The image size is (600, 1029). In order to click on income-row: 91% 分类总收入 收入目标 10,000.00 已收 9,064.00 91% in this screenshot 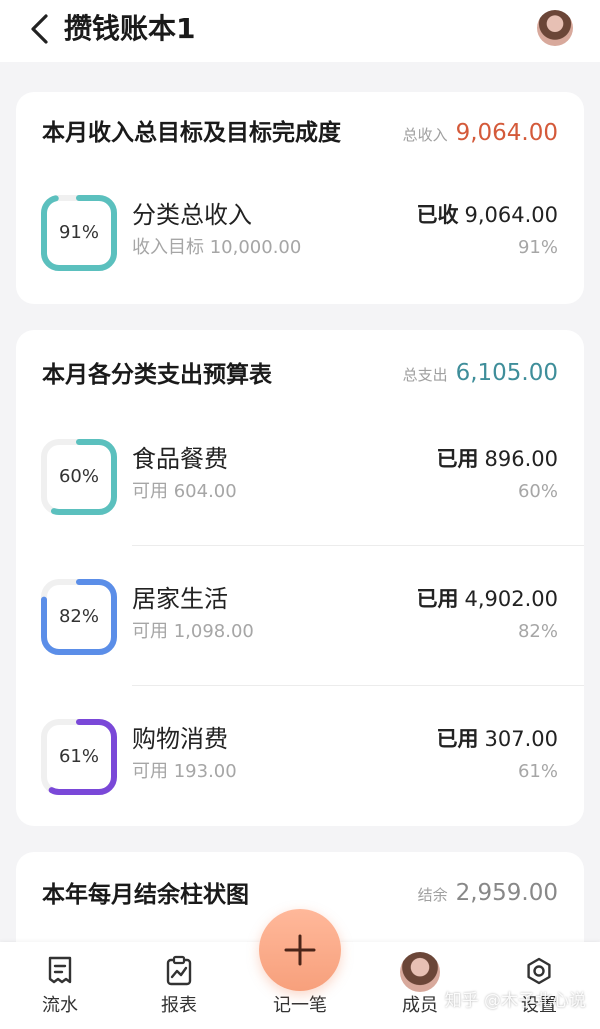, I will do `click(300, 233)`.